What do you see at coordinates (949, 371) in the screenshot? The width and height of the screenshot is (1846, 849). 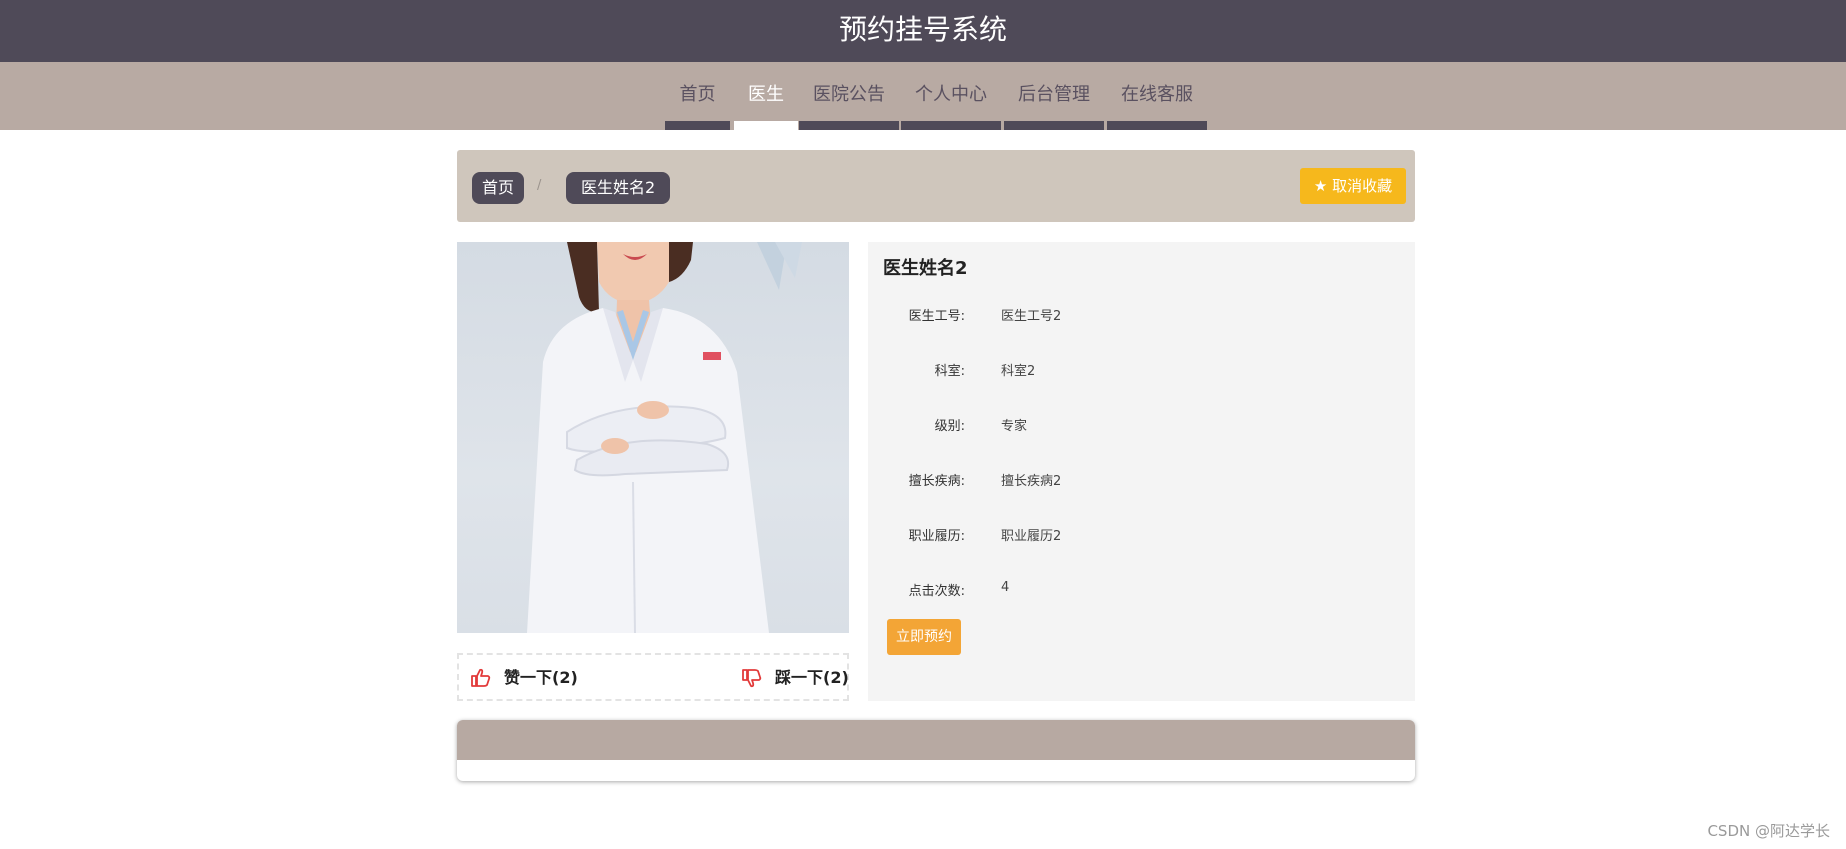 I see `field-label: 科室:` at bounding box center [949, 371].